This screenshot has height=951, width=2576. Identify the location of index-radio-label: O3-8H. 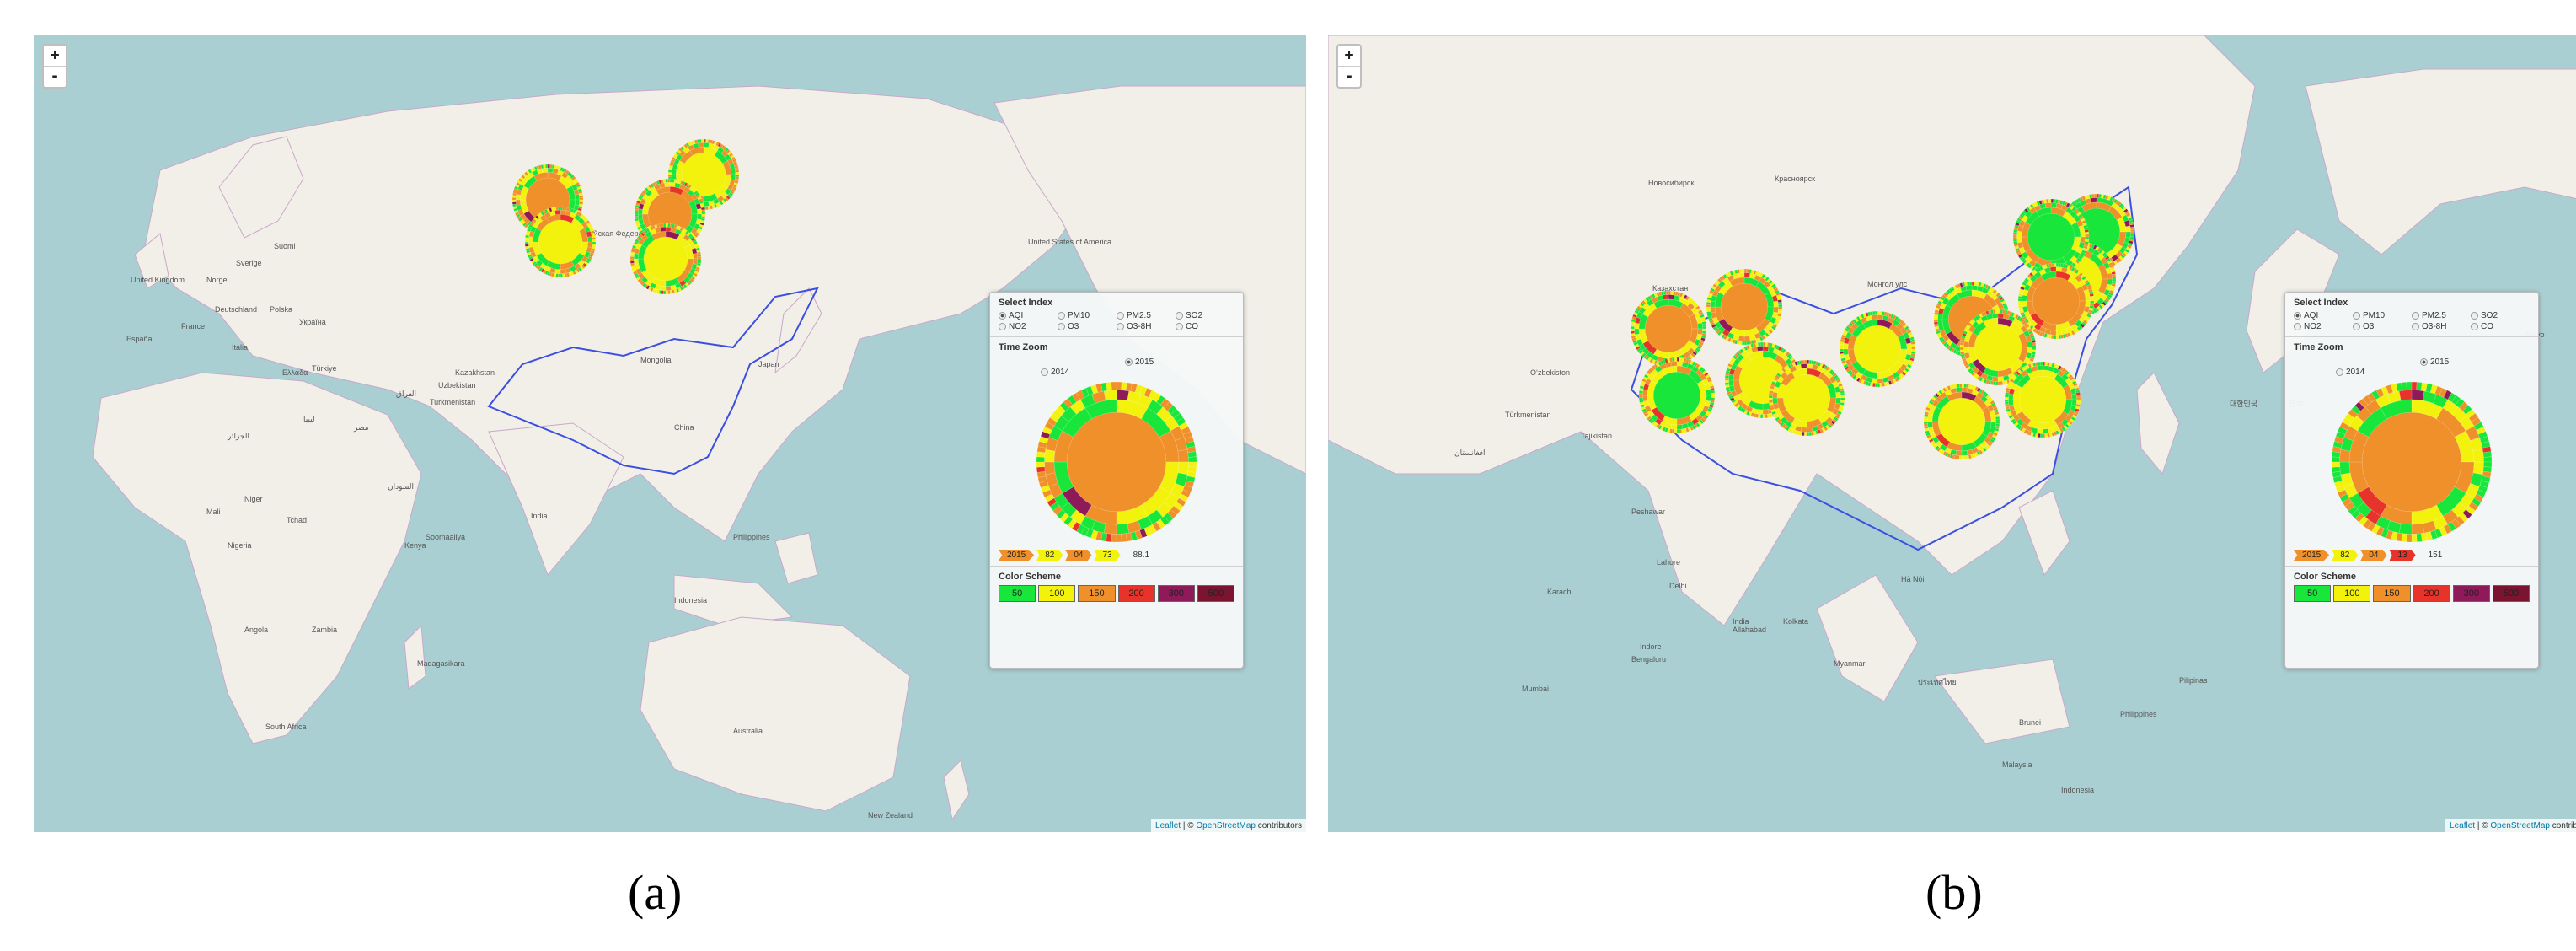
(2434, 326).